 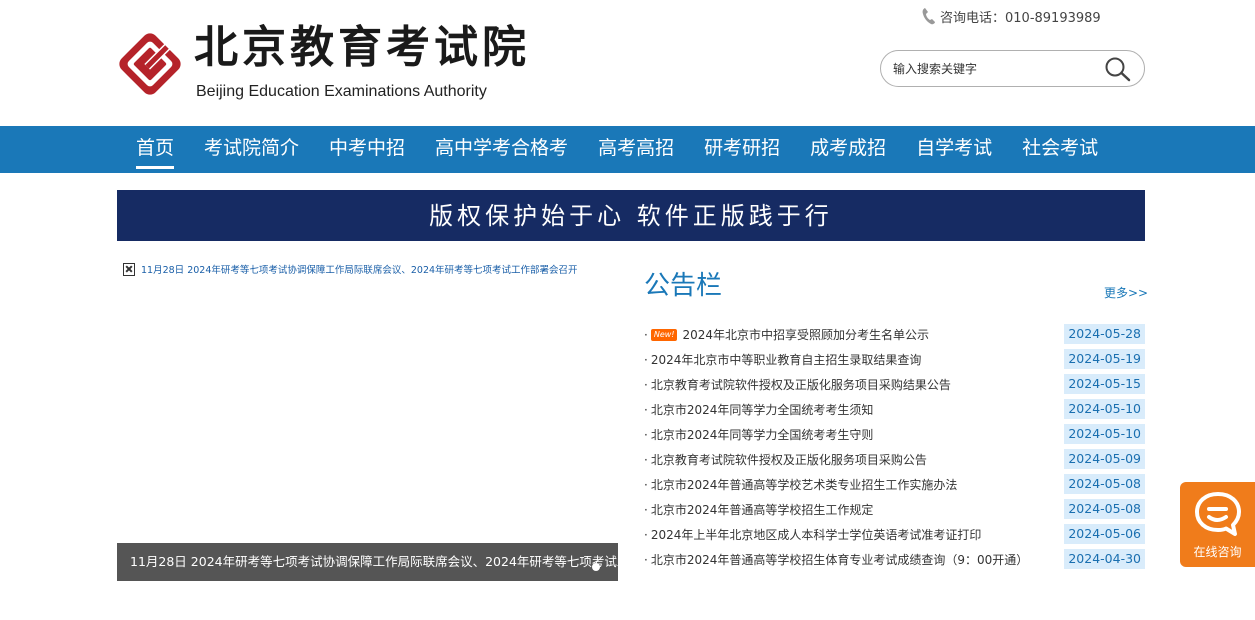 What do you see at coordinates (1104, 359) in the screenshot?
I see `notice-item-date: 2024-05-19` at bounding box center [1104, 359].